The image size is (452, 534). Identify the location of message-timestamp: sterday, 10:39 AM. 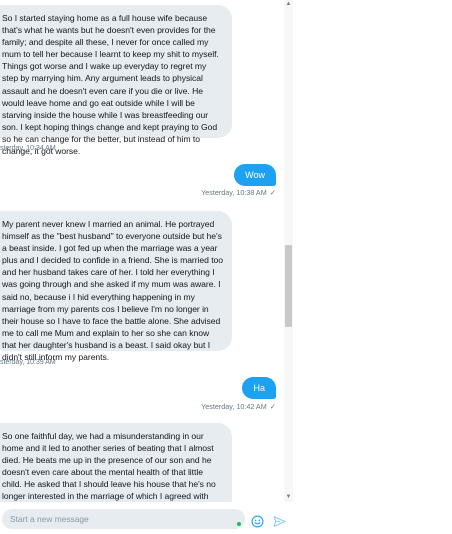
(28, 361).